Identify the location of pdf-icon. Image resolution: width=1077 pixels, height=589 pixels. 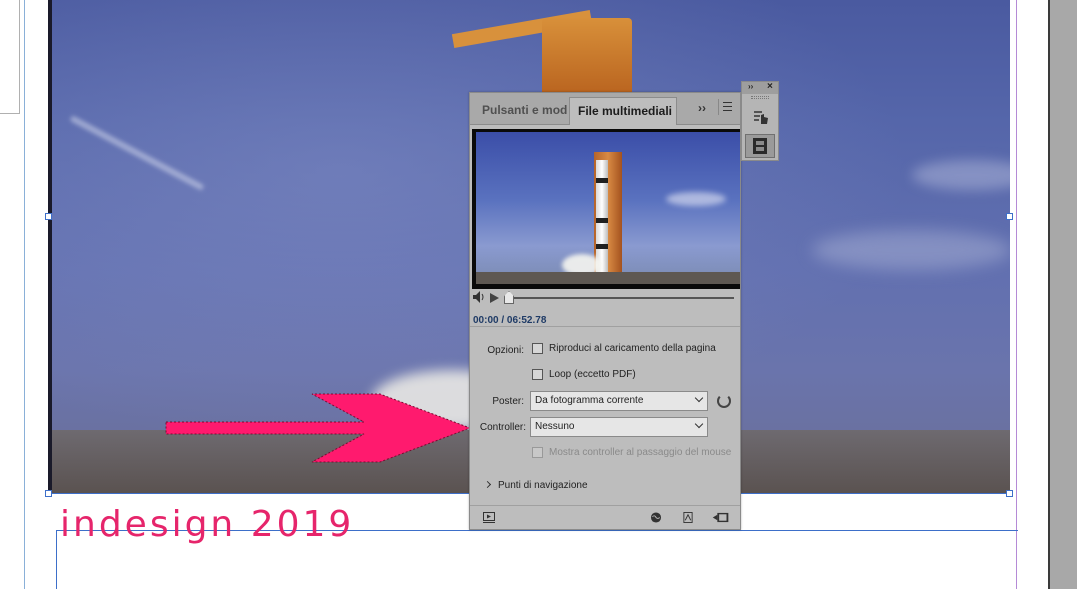
(688, 517).